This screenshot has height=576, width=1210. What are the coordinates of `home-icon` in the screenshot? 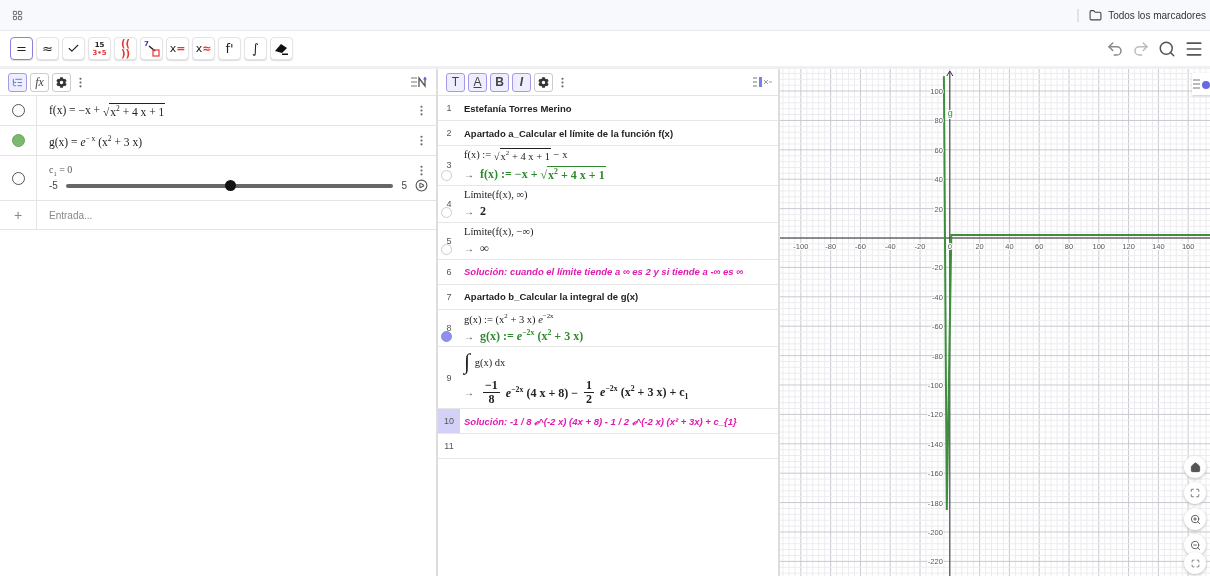 It's located at (1195, 467).